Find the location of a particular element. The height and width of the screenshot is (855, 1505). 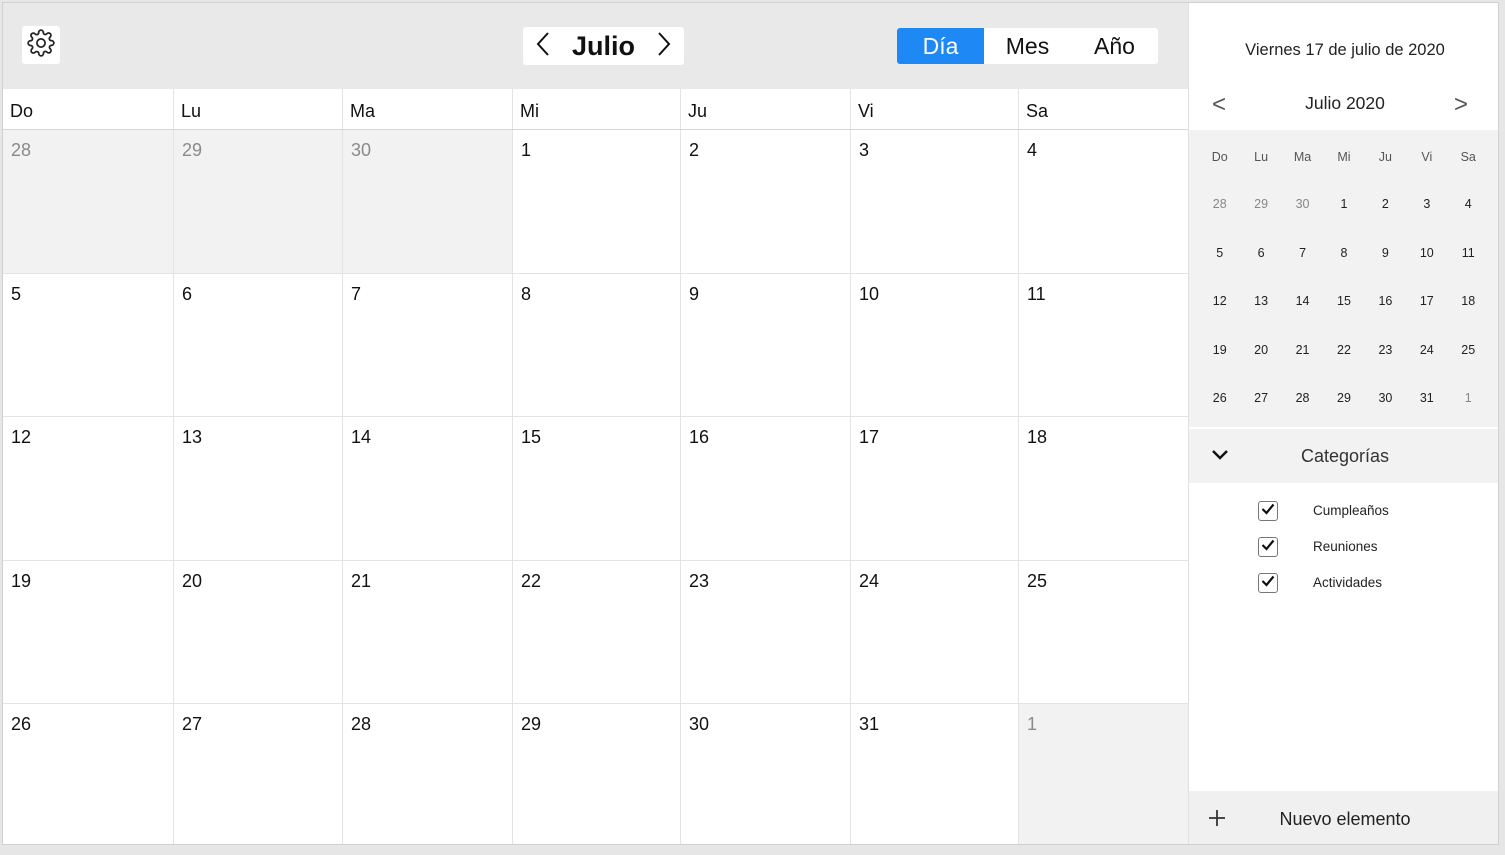

day-number: 17 is located at coordinates (869, 437).